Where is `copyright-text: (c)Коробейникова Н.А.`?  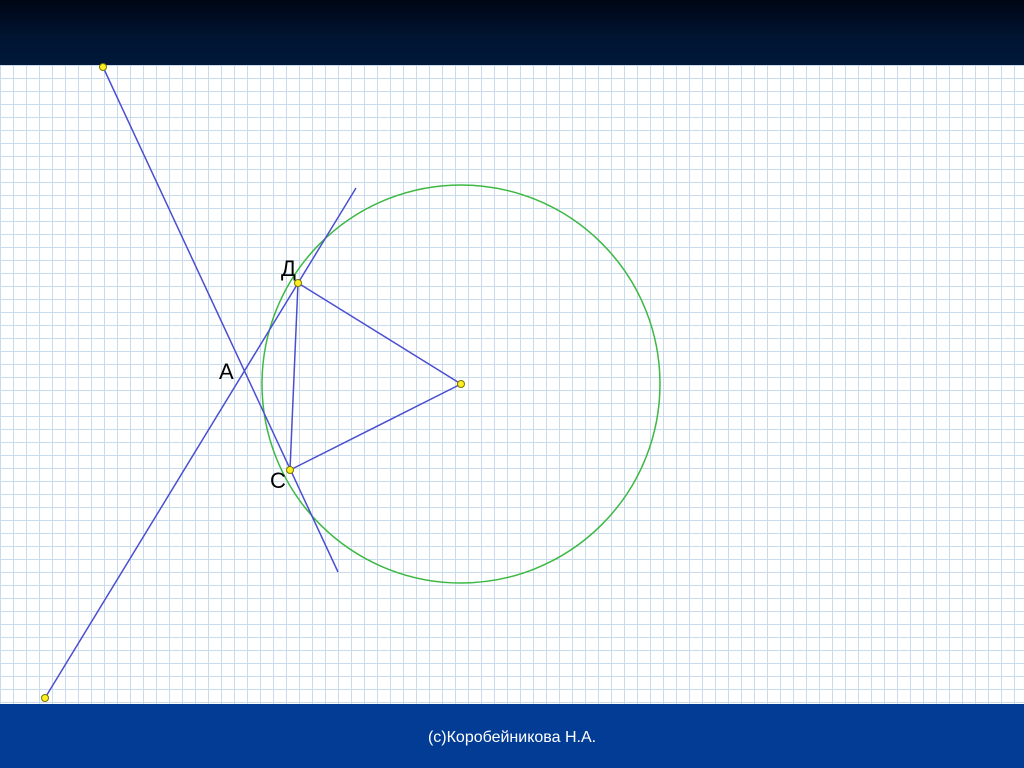
copyright-text: (c)Коробейникова Н.А. is located at coordinates (512, 737).